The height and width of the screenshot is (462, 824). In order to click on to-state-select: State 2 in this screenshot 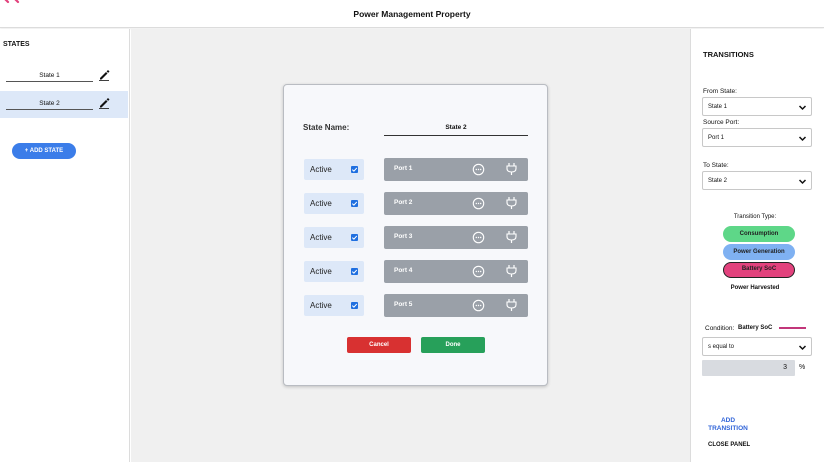, I will do `click(757, 180)`.